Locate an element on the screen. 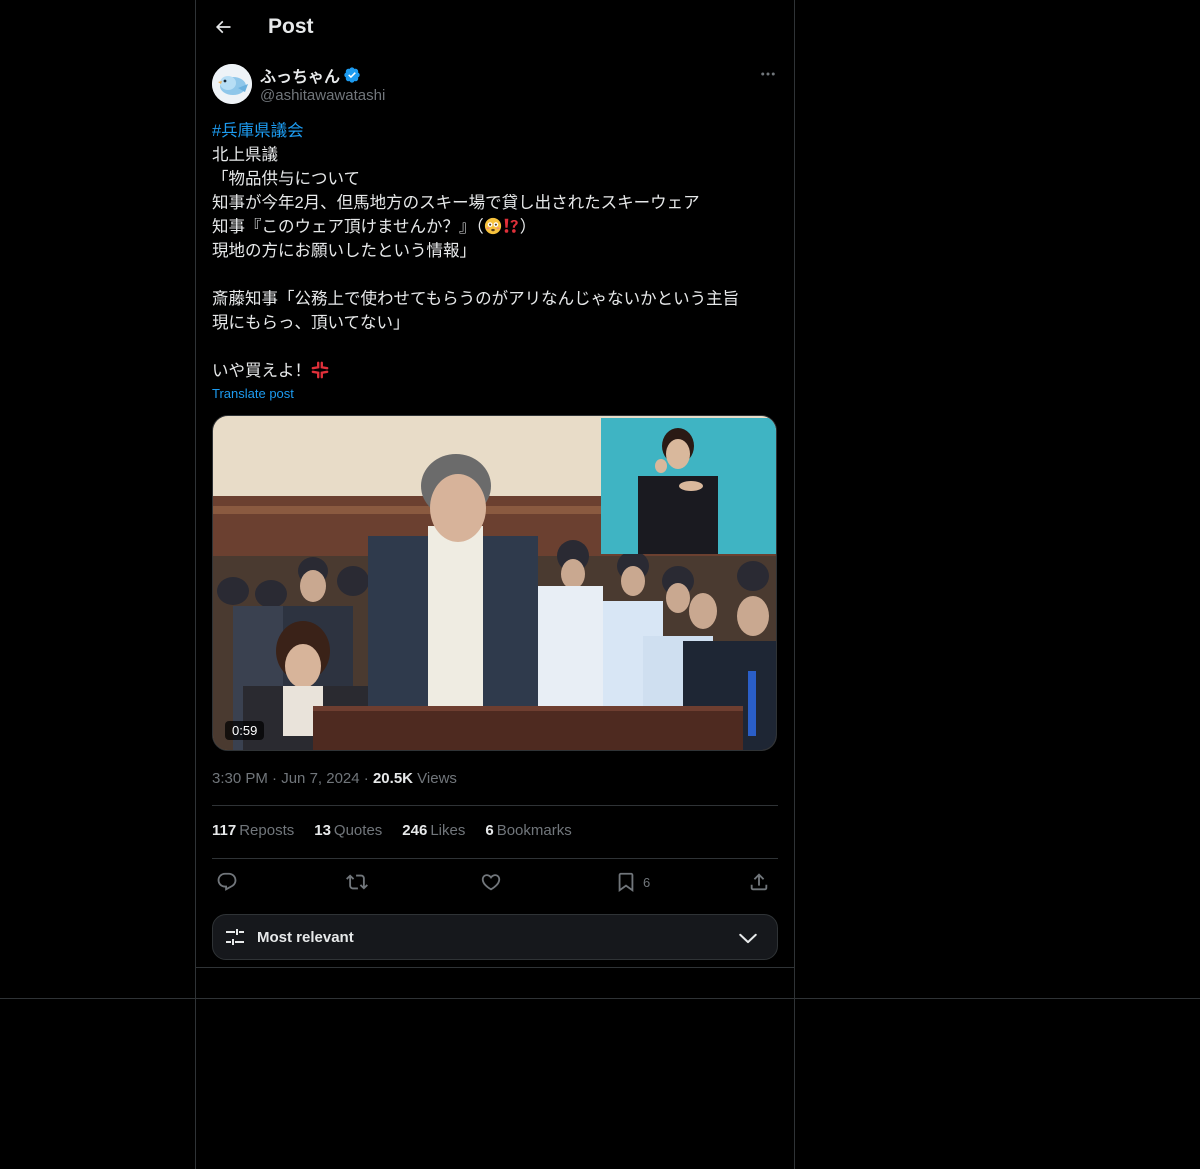  post-line: 斎藤知事「公務上で使わせてもらうのがアリなんじゃないかという主旨 is located at coordinates (476, 299).